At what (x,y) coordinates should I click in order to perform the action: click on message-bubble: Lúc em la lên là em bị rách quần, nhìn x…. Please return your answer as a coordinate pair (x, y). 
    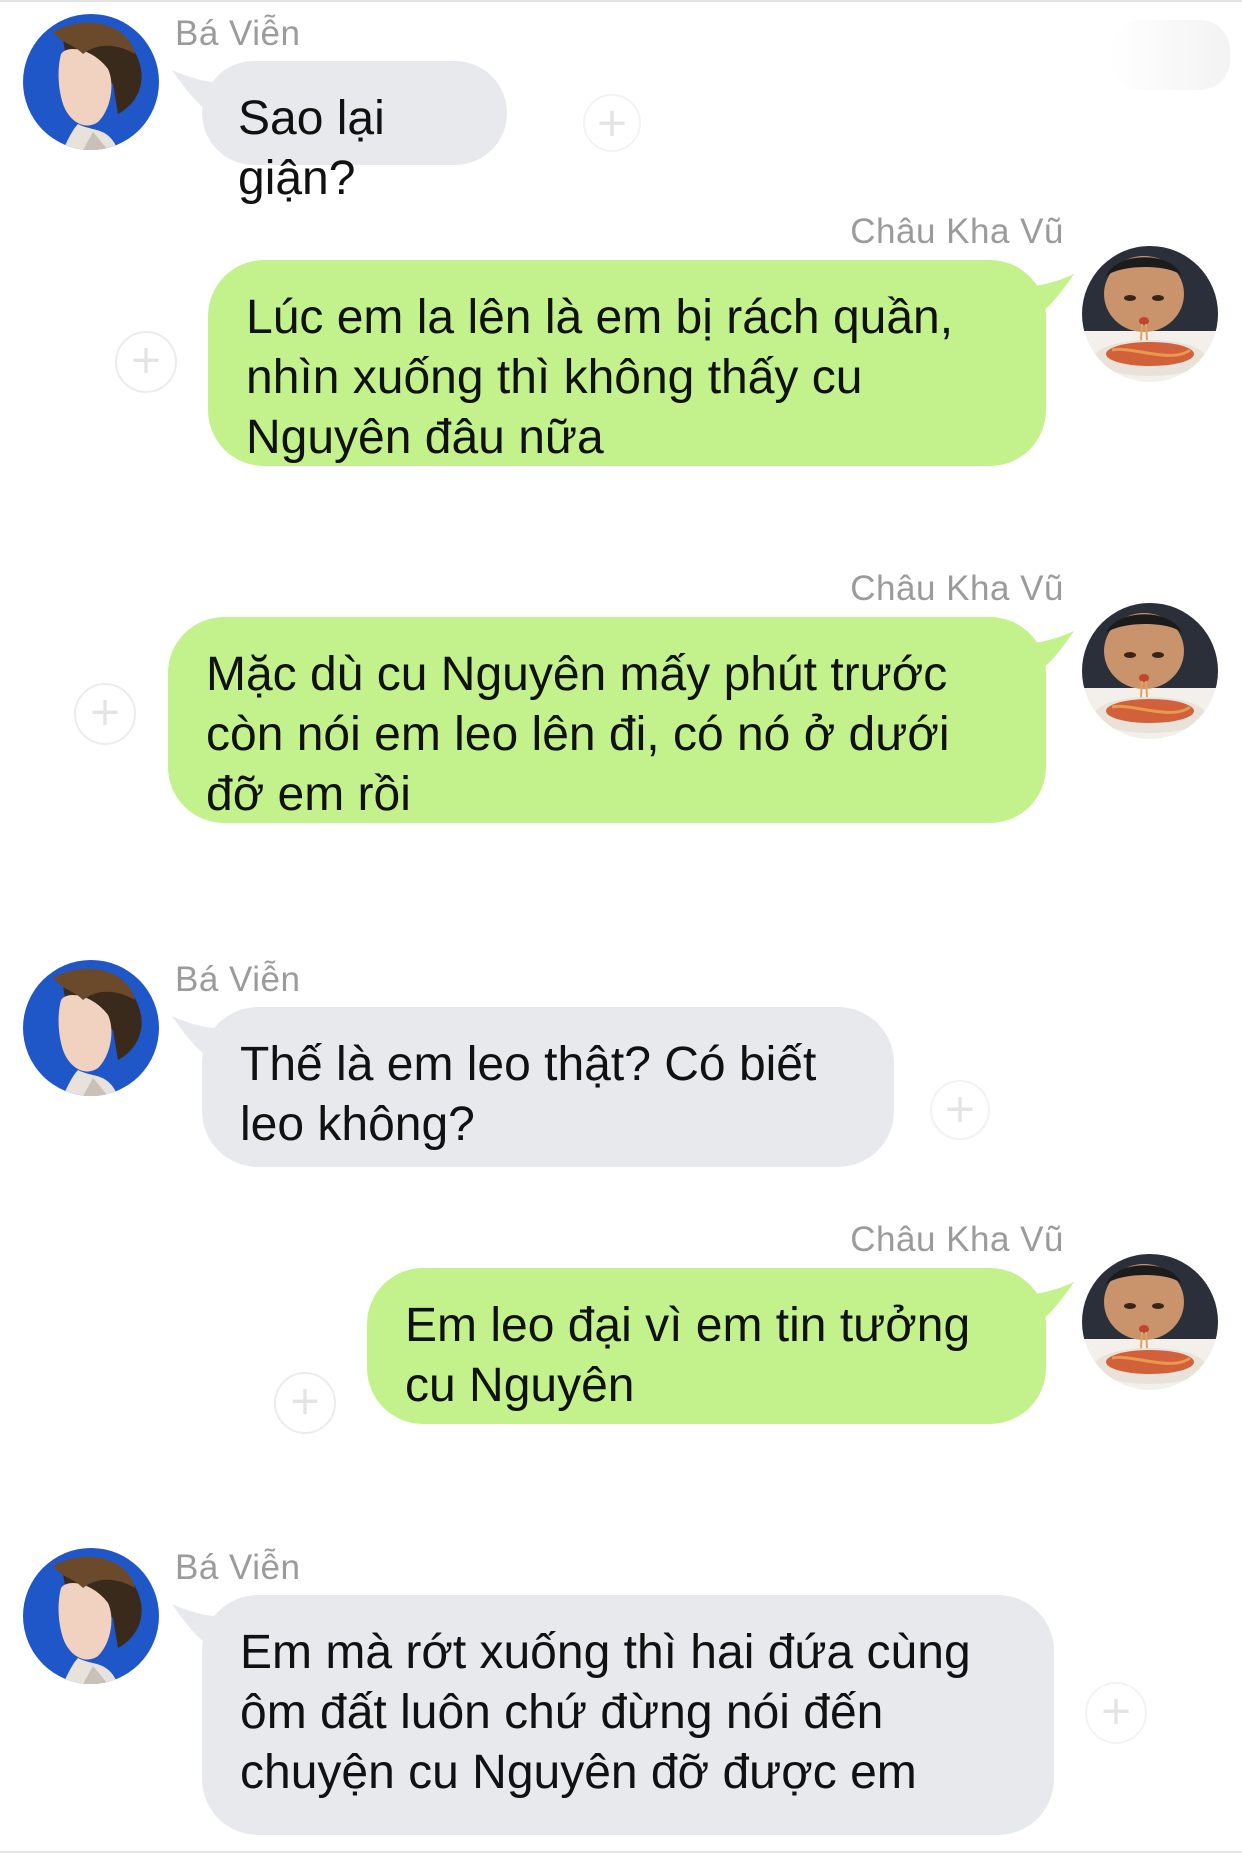
    Looking at the image, I should click on (627, 363).